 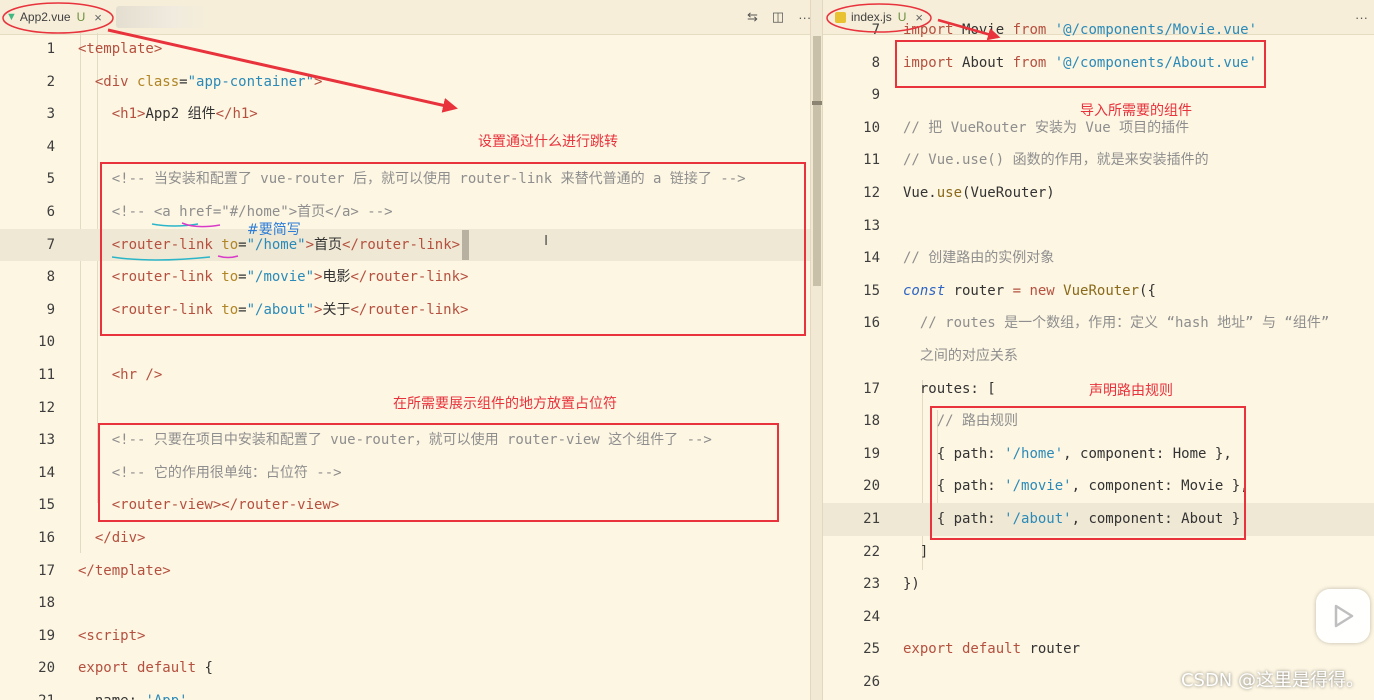 I want to click on code-line: 25 export default router, so click(x=1098, y=649).